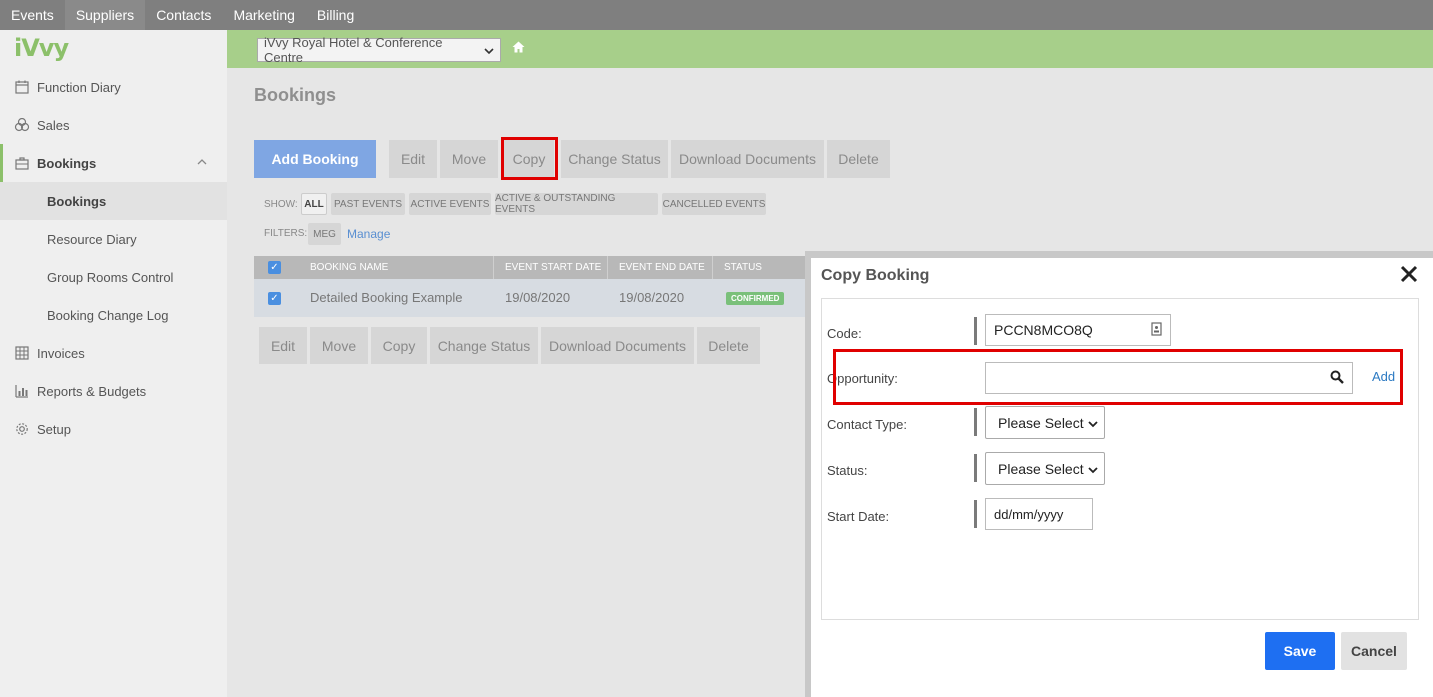 The height and width of the screenshot is (697, 1433). Describe the element at coordinates (314, 204) in the screenshot. I see `filter-all: ALL` at that location.